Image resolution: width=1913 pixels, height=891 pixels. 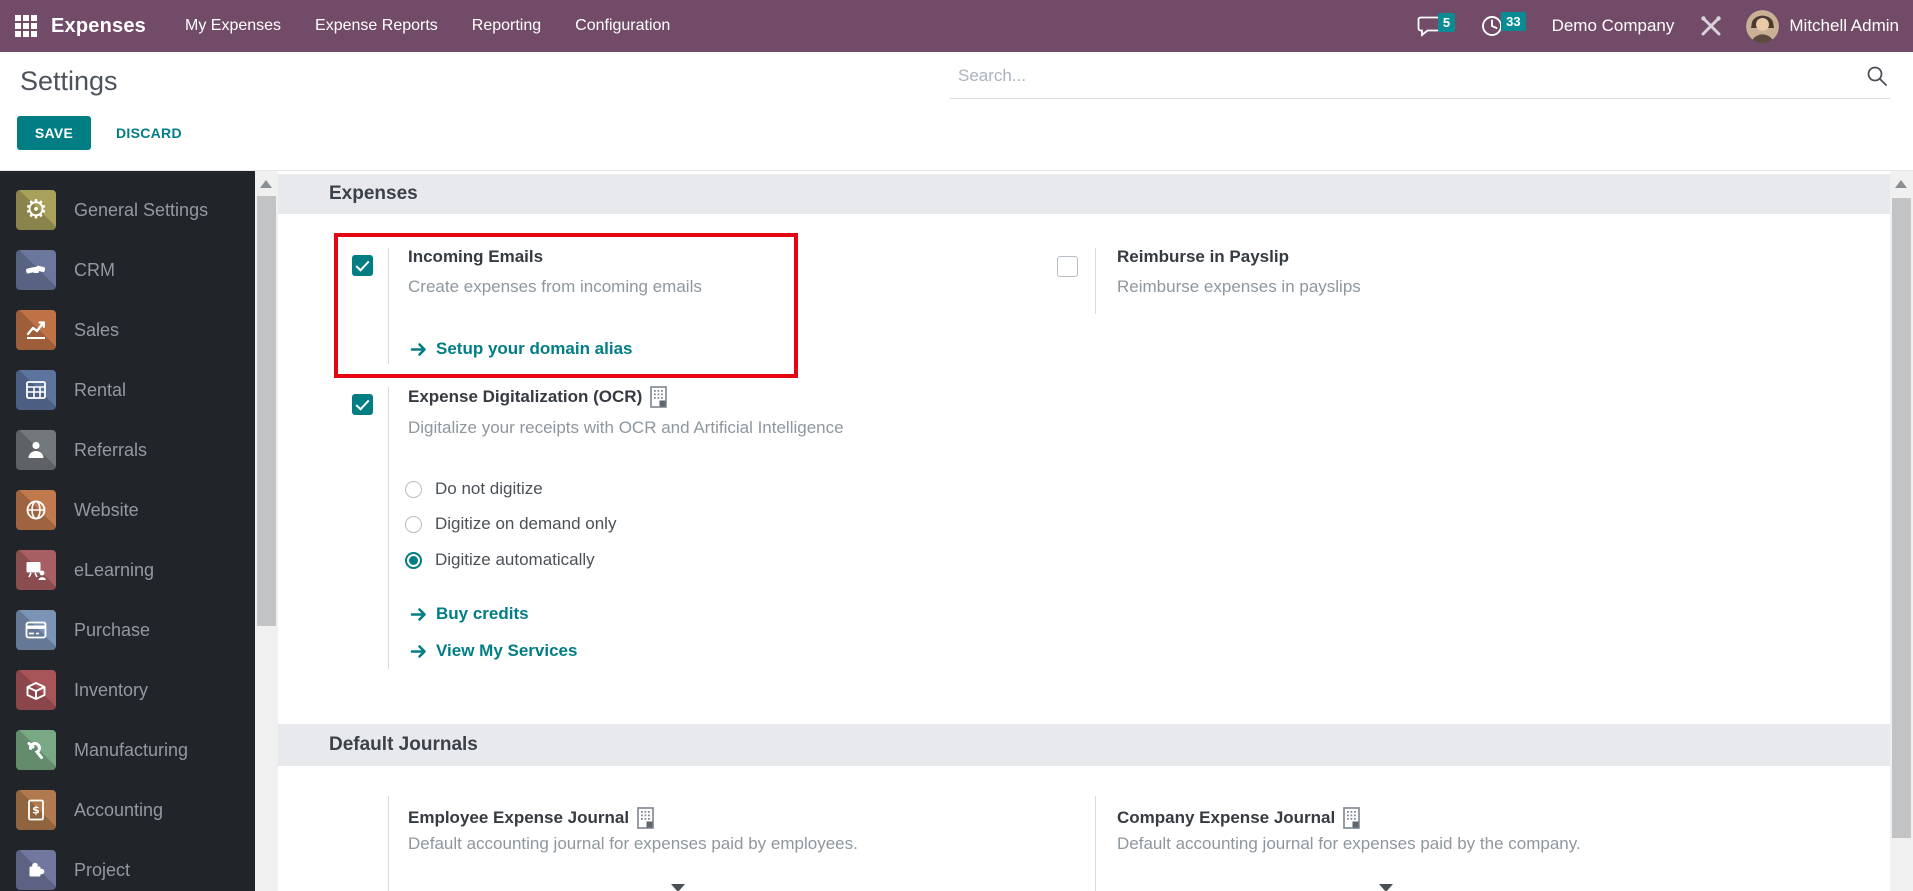 I want to click on sidebar-item-label: Referrals, so click(x=111, y=449).